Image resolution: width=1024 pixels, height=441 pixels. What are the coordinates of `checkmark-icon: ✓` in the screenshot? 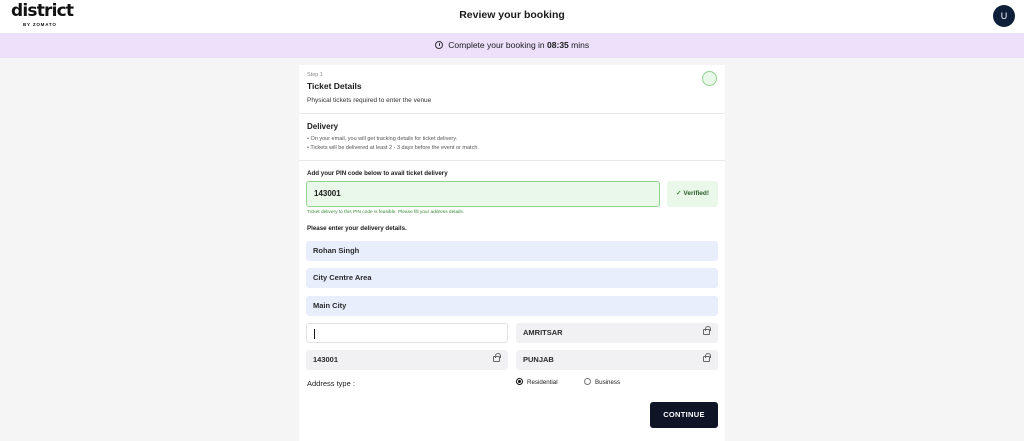 It's located at (678, 193).